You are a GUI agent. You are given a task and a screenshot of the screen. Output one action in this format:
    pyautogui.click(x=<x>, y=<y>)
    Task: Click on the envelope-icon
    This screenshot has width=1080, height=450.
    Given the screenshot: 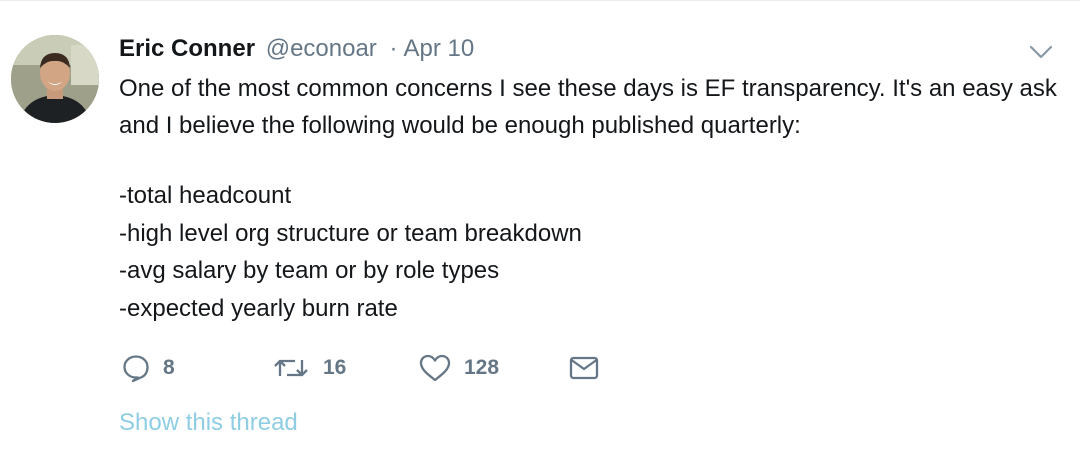 What is the action you would take?
    pyautogui.click(x=584, y=368)
    